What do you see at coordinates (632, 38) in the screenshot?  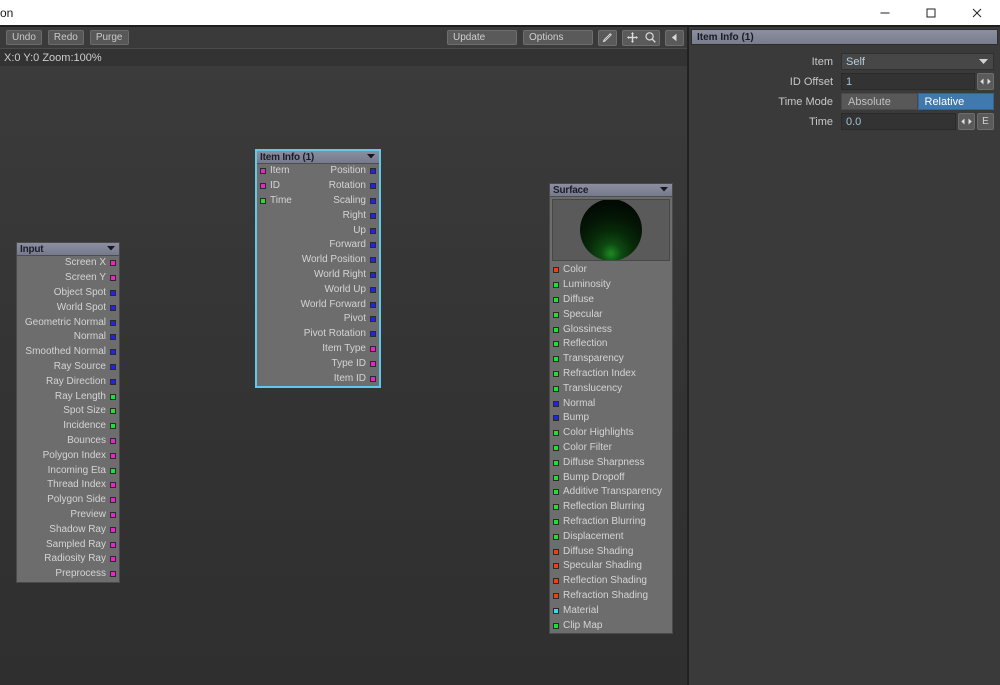 I see `move-icon` at bounding box center [632, 38].